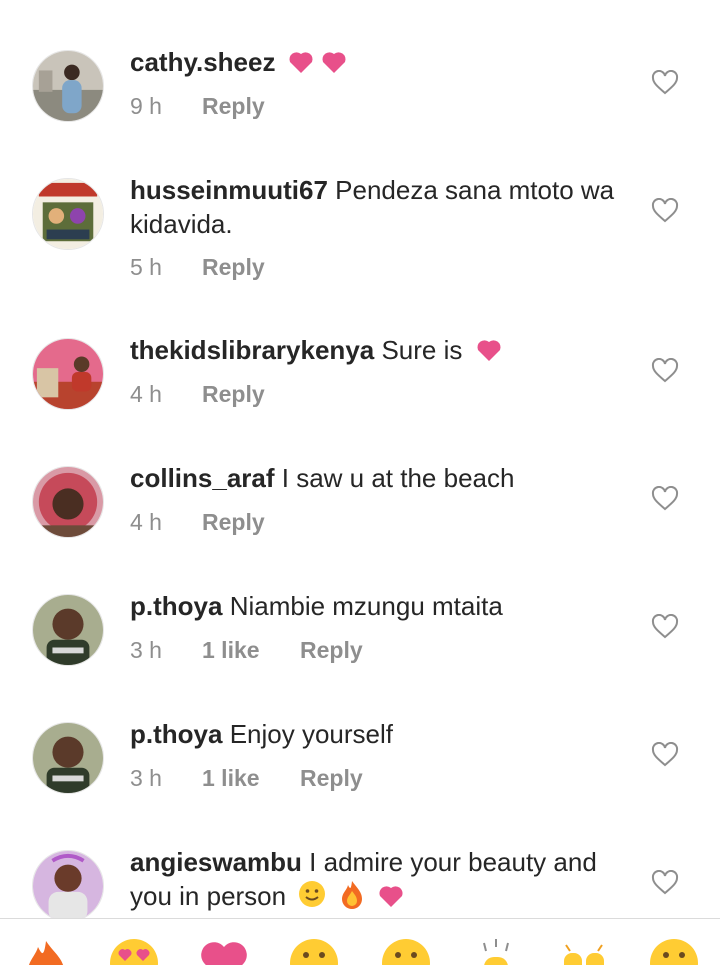 Image resolution: width=720 pixels, height=965 pixels. I want to click on comment-text: I saw u at the beach, so click(398, 478).